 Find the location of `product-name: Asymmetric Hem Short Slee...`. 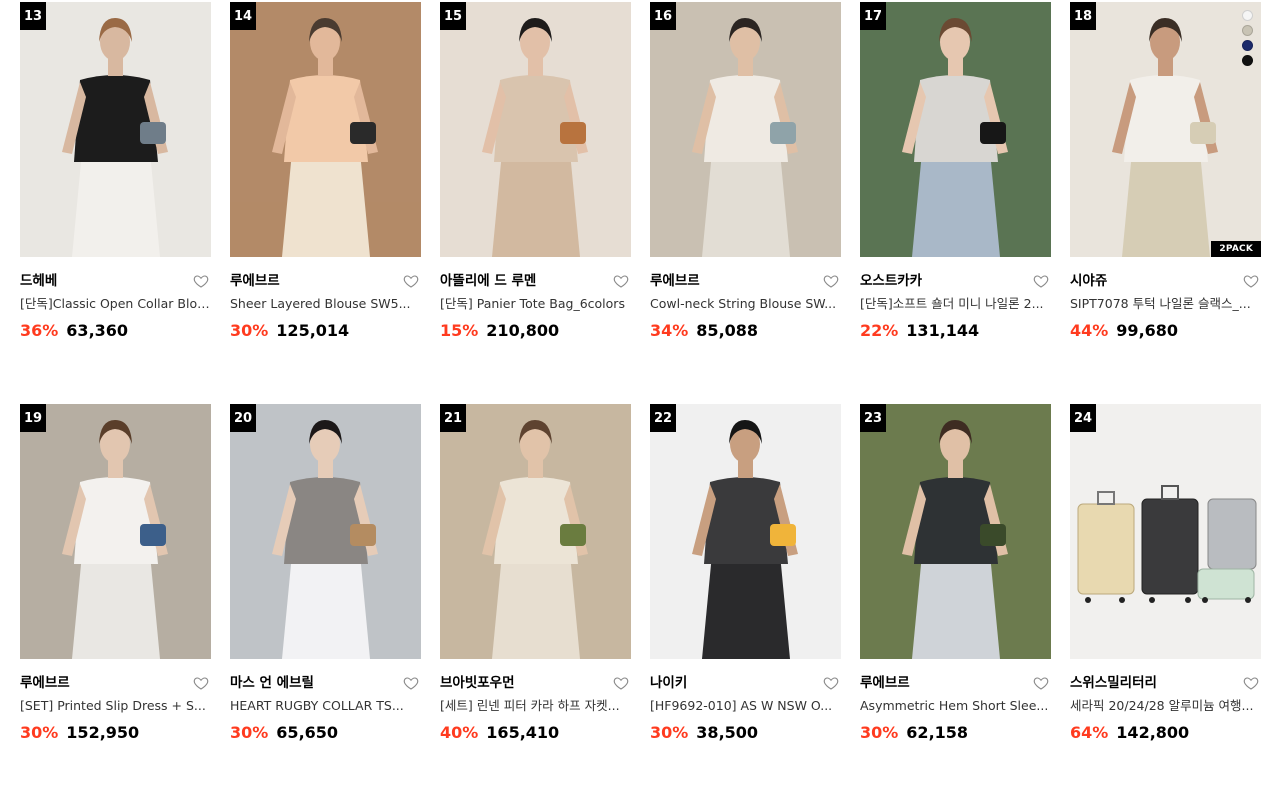

product-name: Asymmetric Hem Short Slee... is located at coordinates (955, 706).